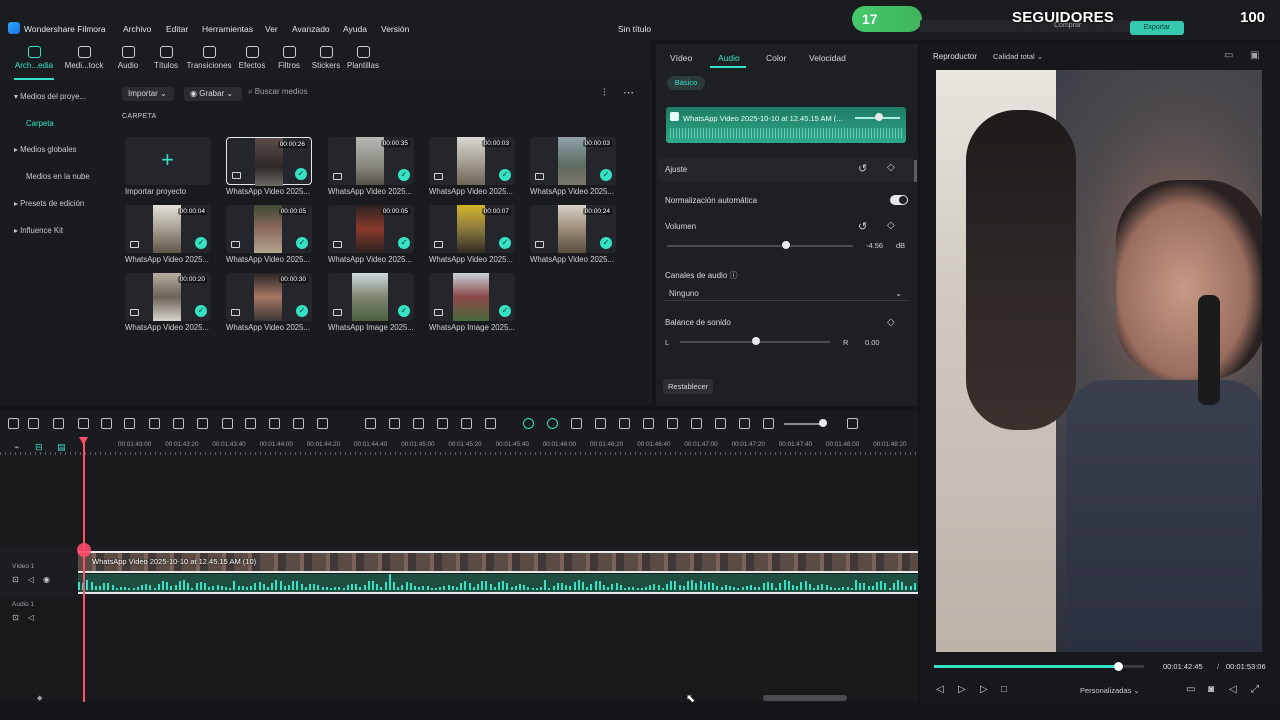 Image resolution: width=1280 pixels, height=720 pixels. Describe the element at coordinates (61, 447) in the screenshot. I see `track-manager-icon: ▤` at that location.